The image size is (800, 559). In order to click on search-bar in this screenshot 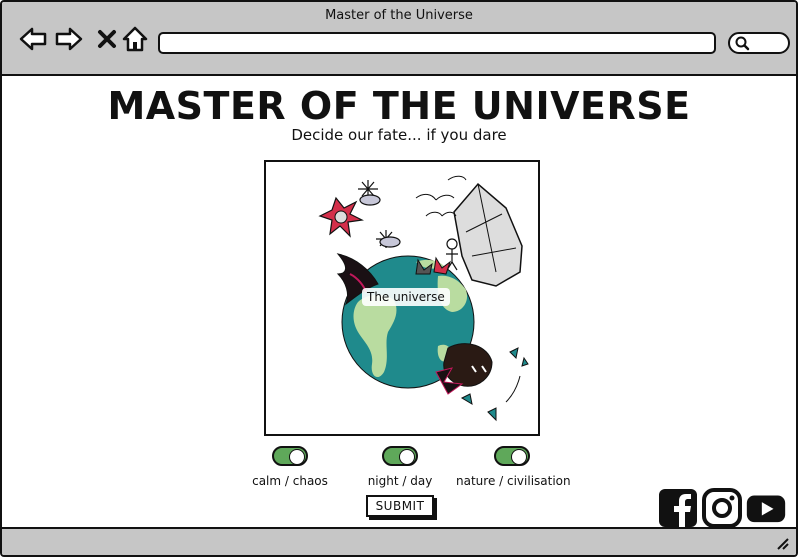, I will do `click(759, 43)`.